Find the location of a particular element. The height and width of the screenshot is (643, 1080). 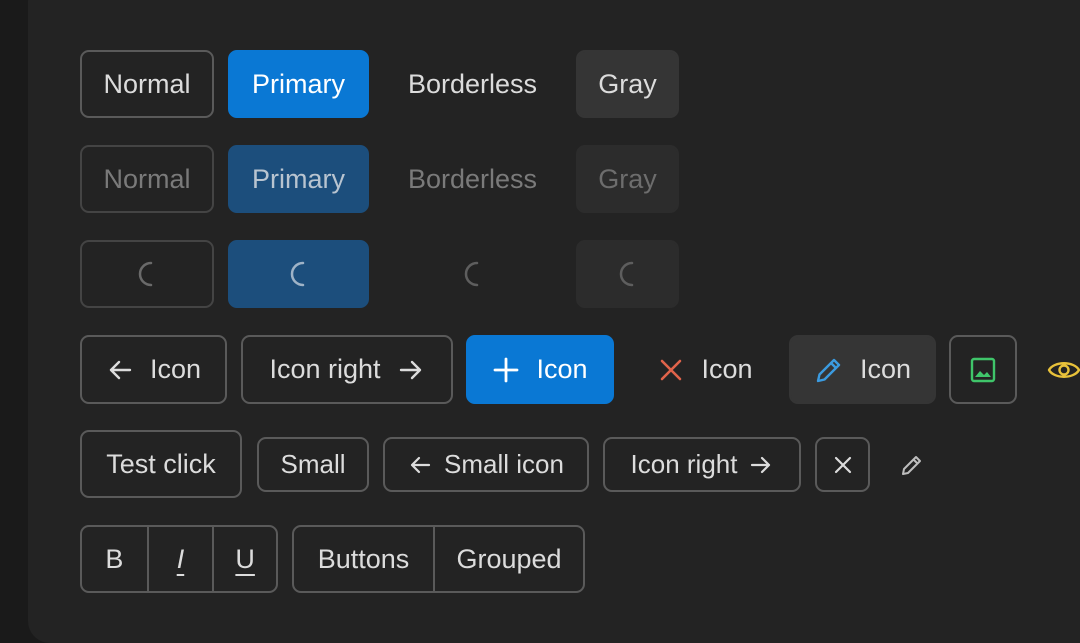

gray-button: Gray is located at coordinates (627, 84).